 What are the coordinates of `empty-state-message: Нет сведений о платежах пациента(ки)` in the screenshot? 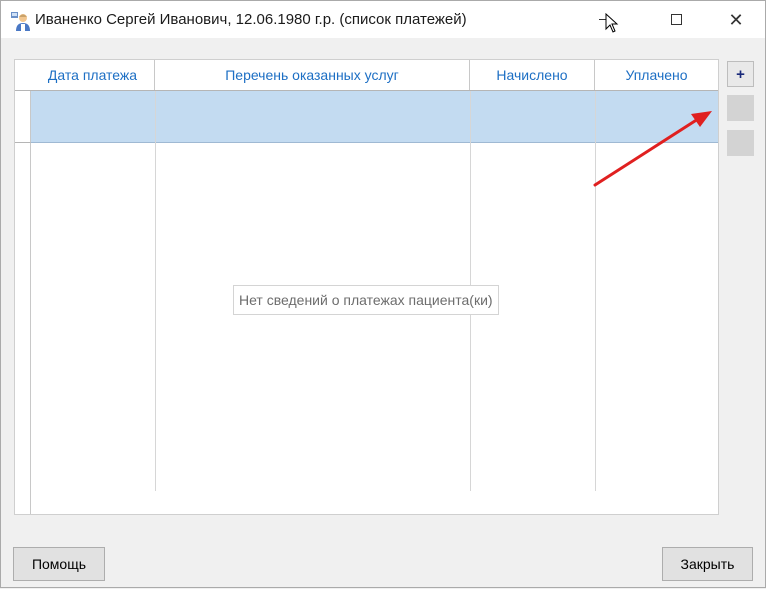 It's located at (366, 300).